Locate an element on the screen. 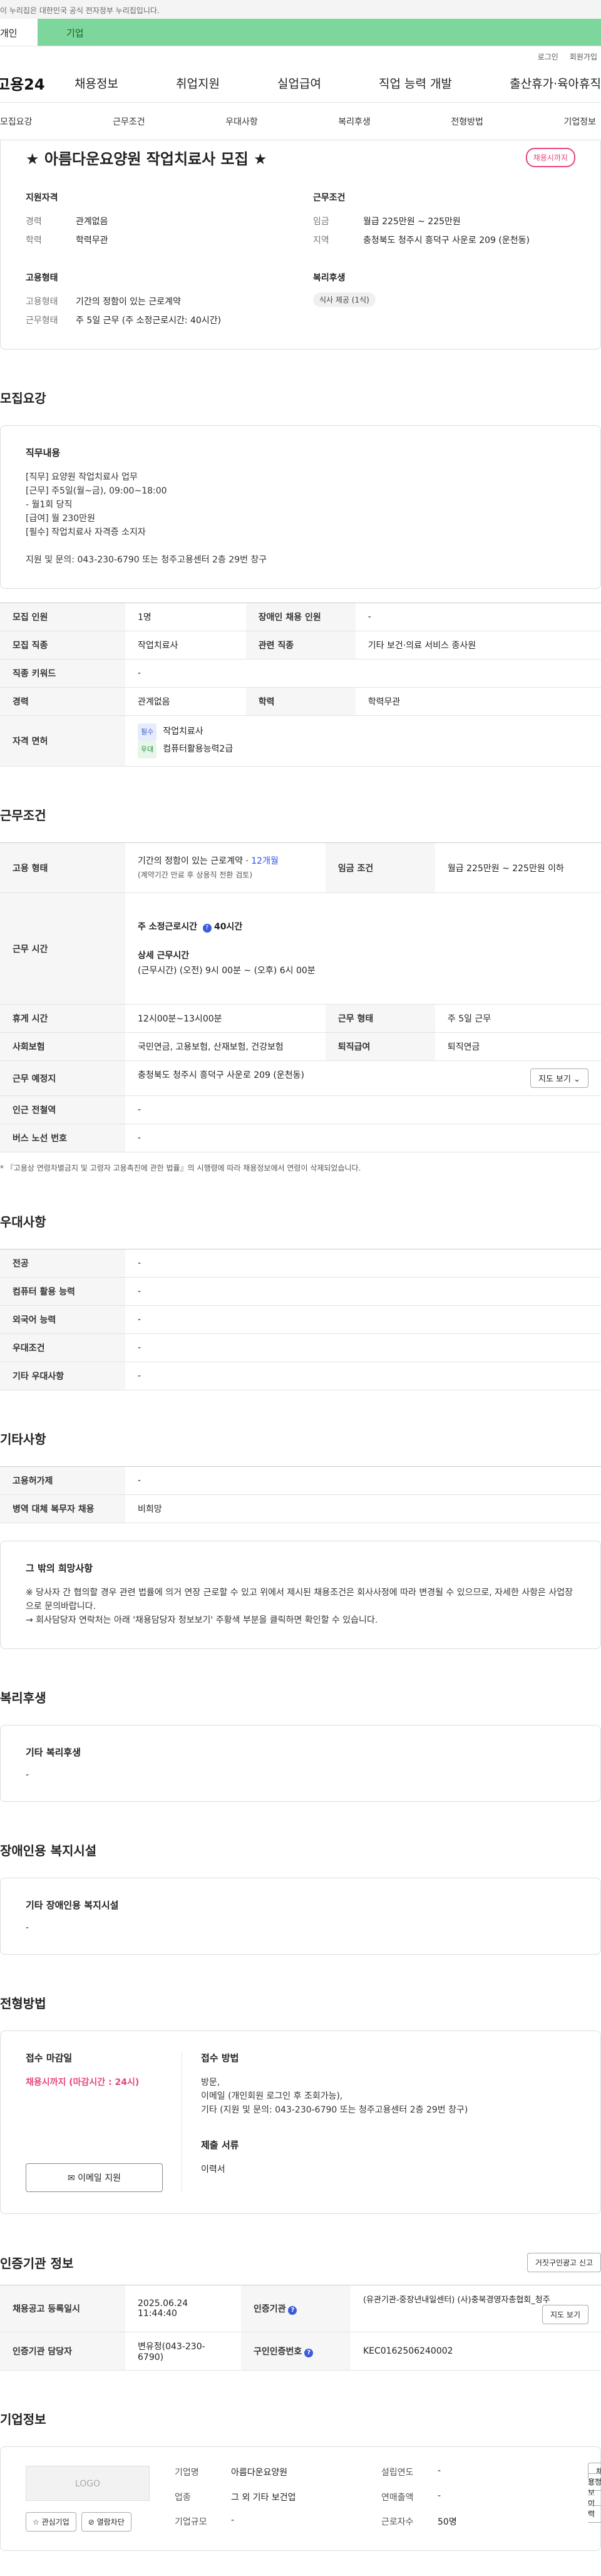  gnb-item-jobs: 채용정보 is located at coordinates (96, 83).